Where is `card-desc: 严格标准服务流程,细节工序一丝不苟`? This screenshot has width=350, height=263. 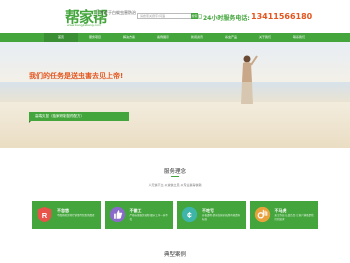 card-desc: 严格标准服务流程,细节工序一丝不苟 is located at coordinates (148, 217).